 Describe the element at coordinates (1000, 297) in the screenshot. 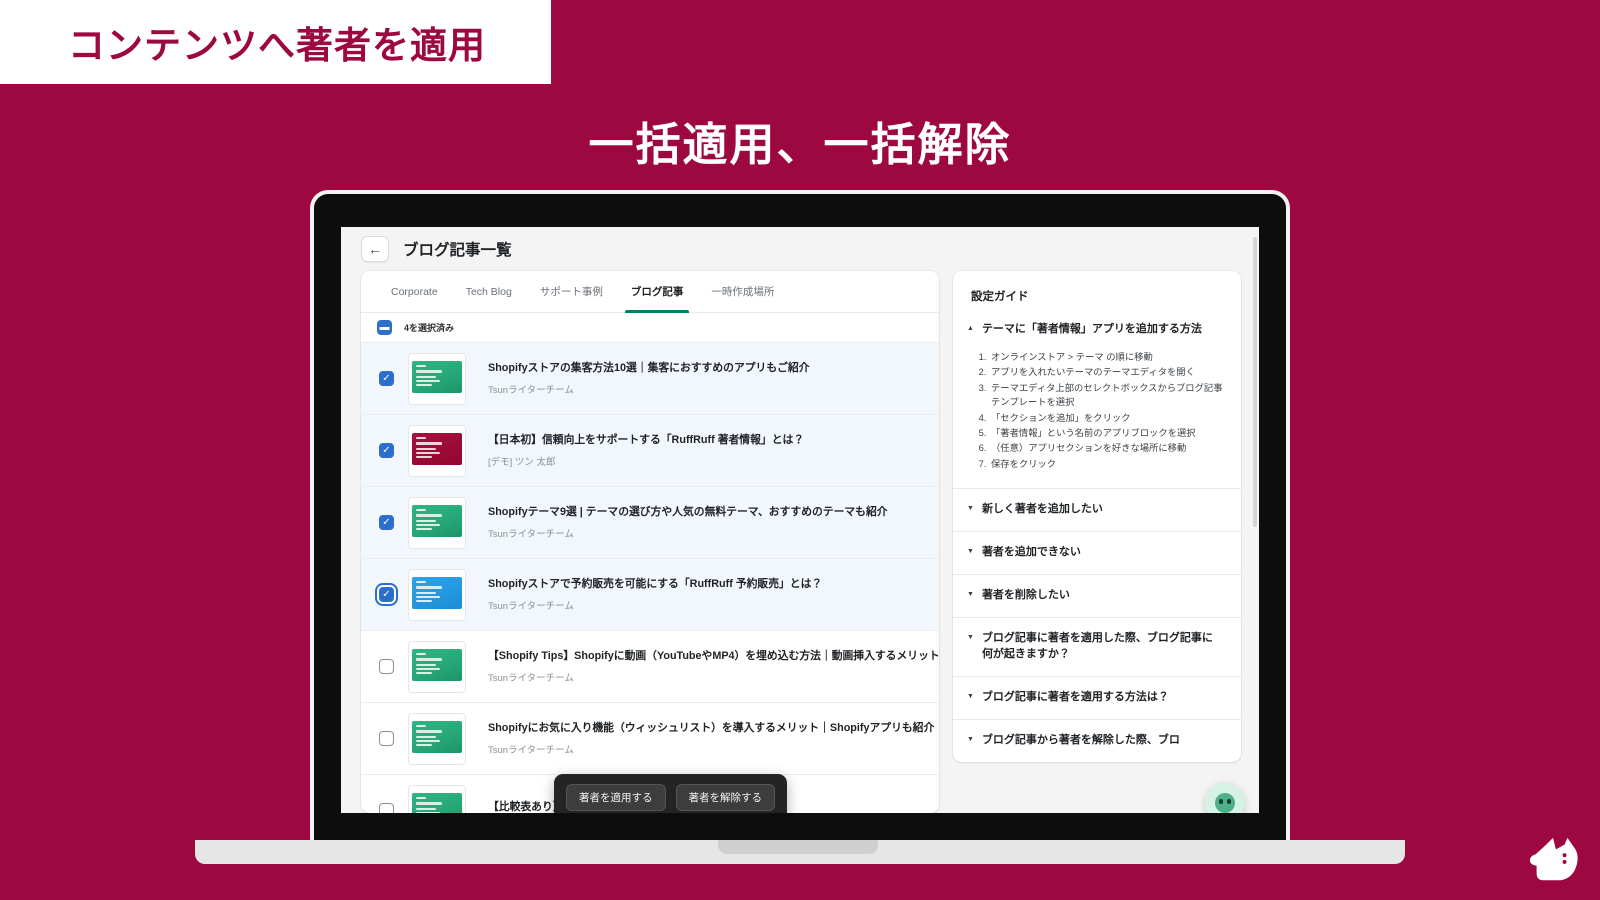

I see `guide-title: 設定ガイド` at that location.